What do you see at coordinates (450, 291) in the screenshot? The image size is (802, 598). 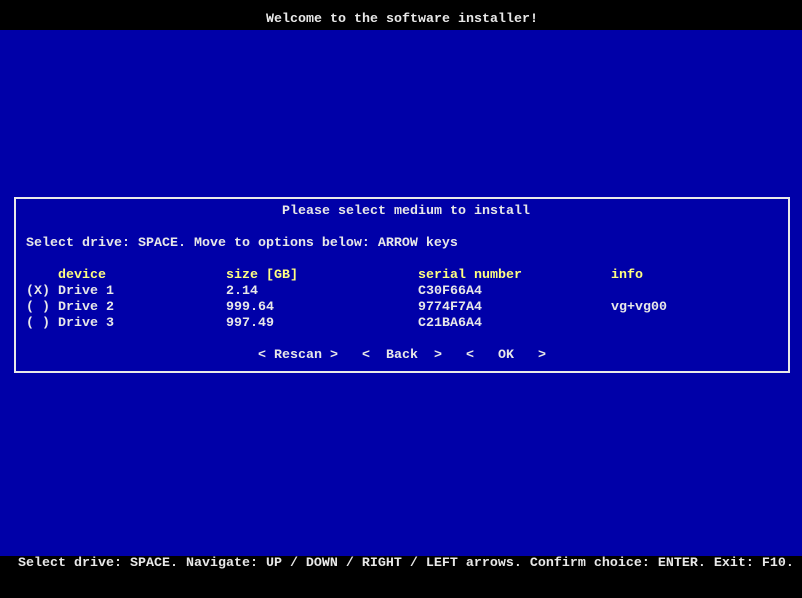 I see `drive-serial: C30F66A4` at bounding box center [450, 291].